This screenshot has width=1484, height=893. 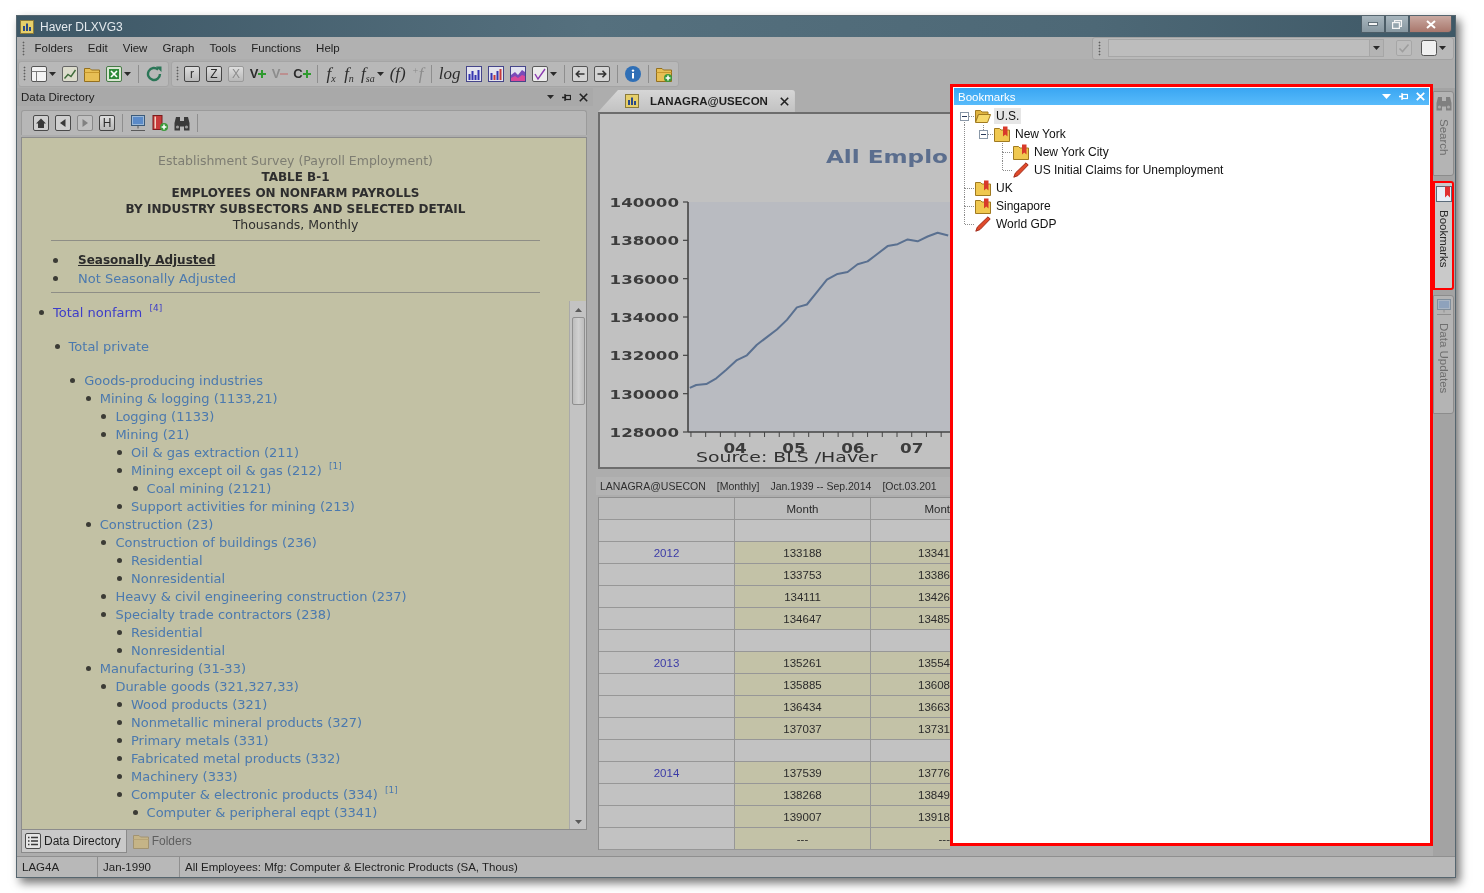 I want to click on series-link: Manufacturing (31-33), so click(x=172, y=668).